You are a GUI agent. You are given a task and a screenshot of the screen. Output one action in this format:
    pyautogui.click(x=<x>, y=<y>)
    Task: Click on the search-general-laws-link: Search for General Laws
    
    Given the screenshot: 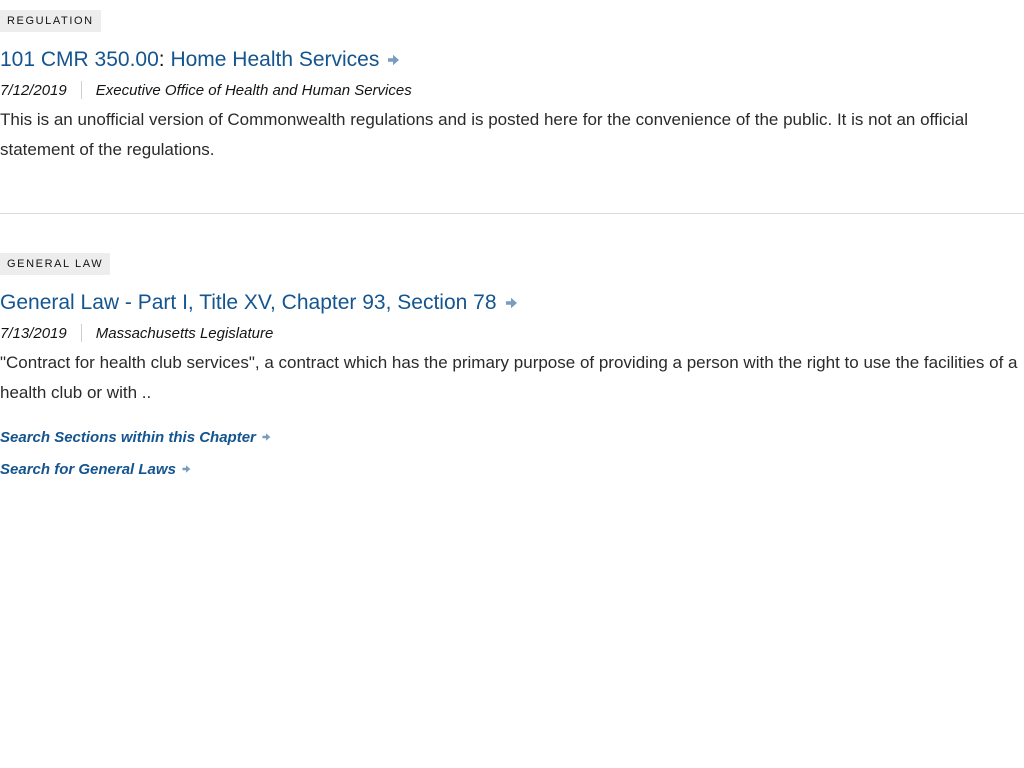 What is the action you would take?
    pyautogui.click(x=512, y=469)
    